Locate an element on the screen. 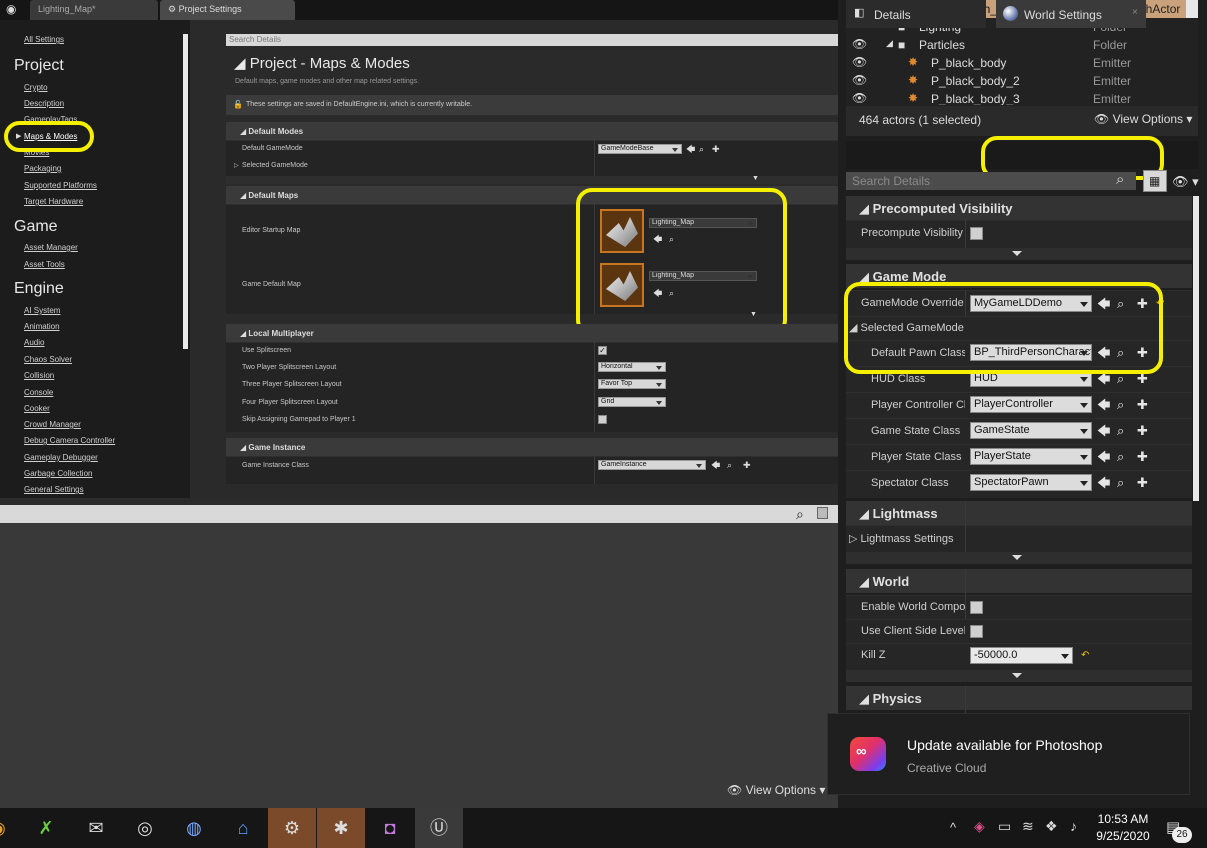 The width and height of the screenshot is (1207, 848). default-gamemode-dropdown: GameModeBase is located at coordinates (640, 149).